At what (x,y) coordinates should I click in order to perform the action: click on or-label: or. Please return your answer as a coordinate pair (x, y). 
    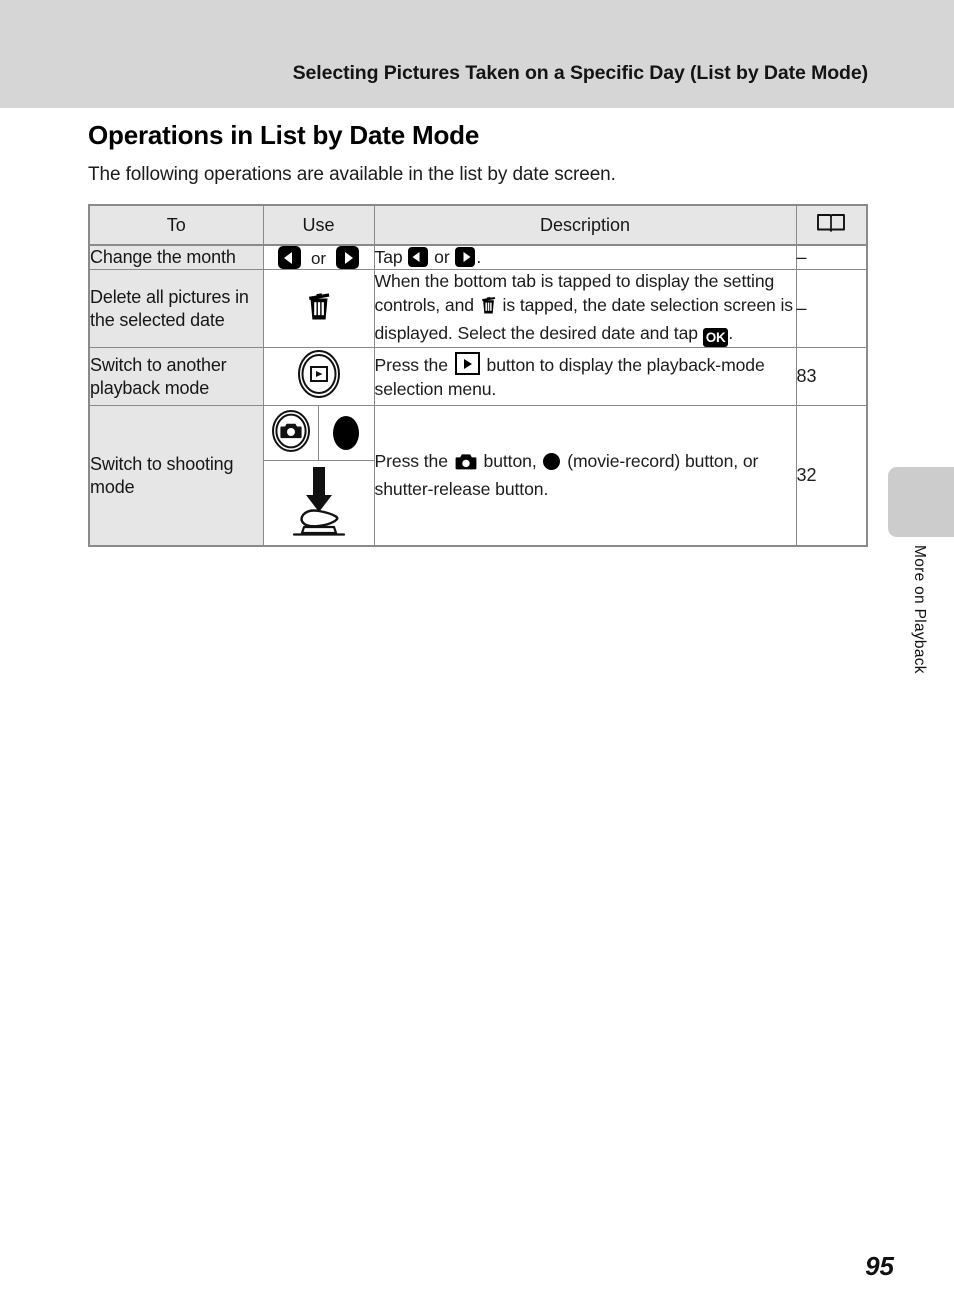
    Looking at the image, I should click on (318, 259).